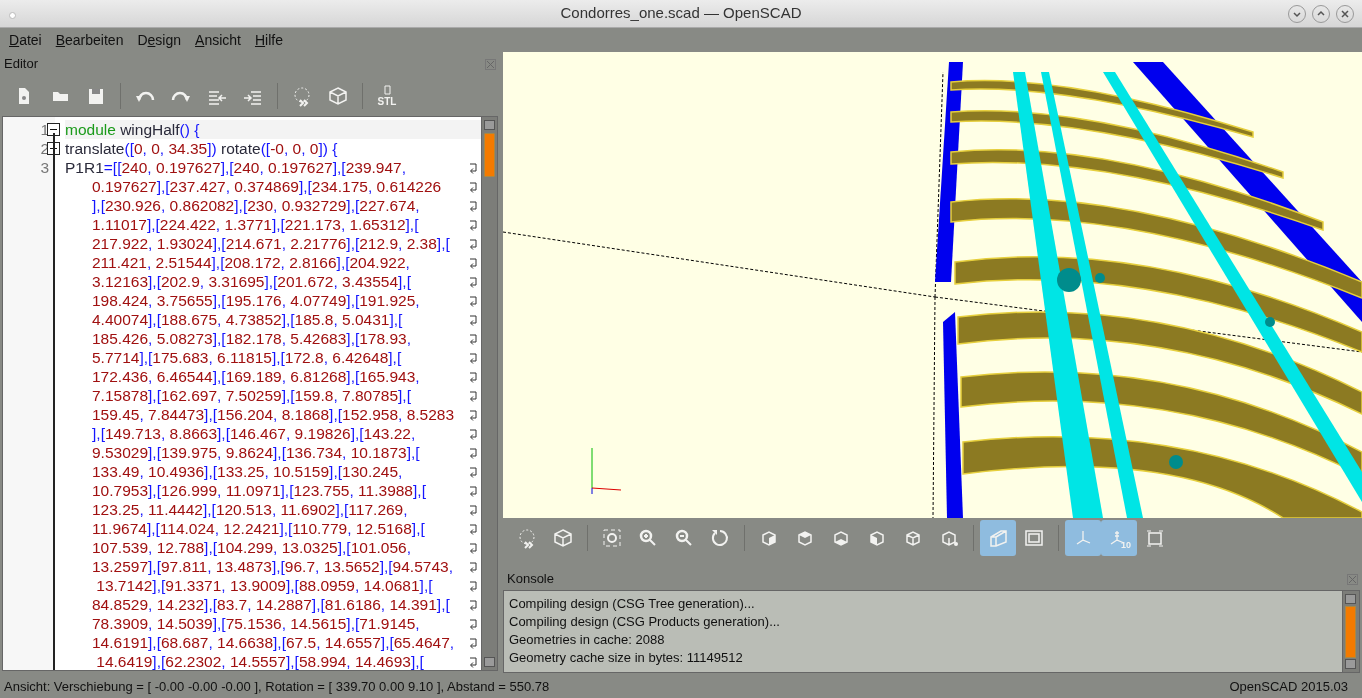 The width and height of the screenshot is (1362, 698). What do you see at coordinates (254, 433) in the screenshot?
I see `code-line: ],[149.713, 8.8663],[146.467, 9.19826],[143.22,` at bounding box center [254, 433].